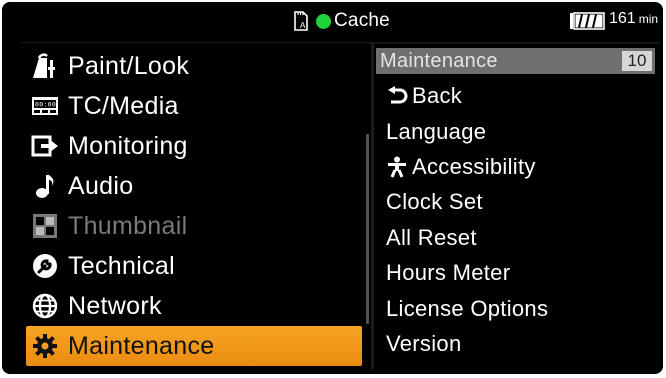 This screenshot has width=666, height=378. What do you see at coordinates (515, 61) in the screenshot?
I see `submenu-header: Maintenance 10` at bounding box center [515, 61].